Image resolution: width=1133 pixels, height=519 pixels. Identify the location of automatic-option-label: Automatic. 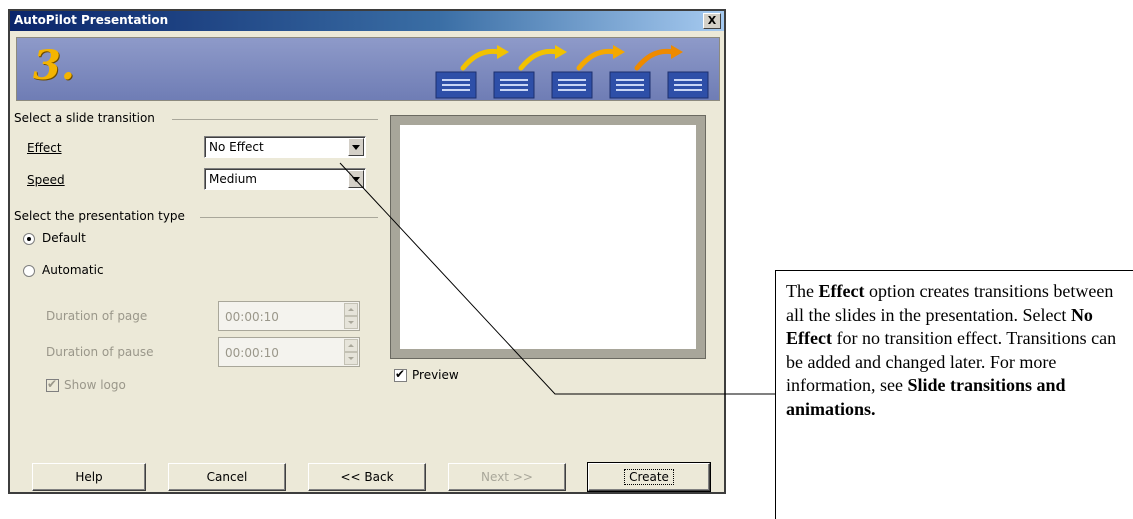
(73, 270).